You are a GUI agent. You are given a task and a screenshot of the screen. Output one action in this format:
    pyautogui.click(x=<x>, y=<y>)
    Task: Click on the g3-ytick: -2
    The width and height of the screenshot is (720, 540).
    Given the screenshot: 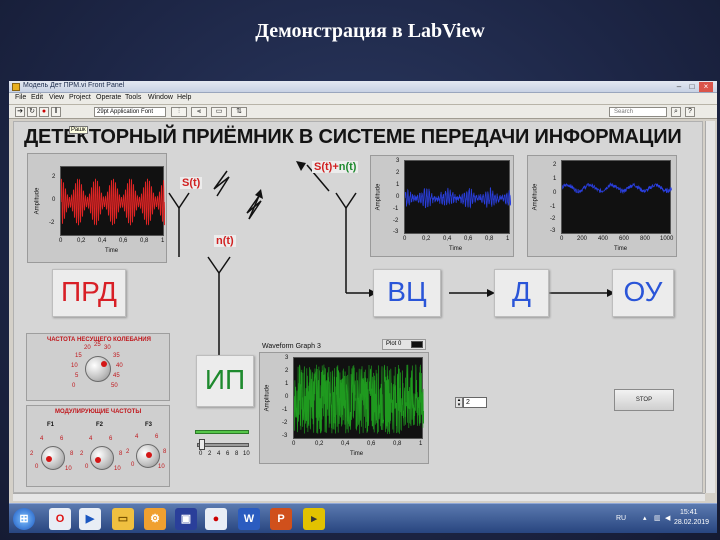 What is the action you would take?
    pyautogui.click(x=553, y=219)
    